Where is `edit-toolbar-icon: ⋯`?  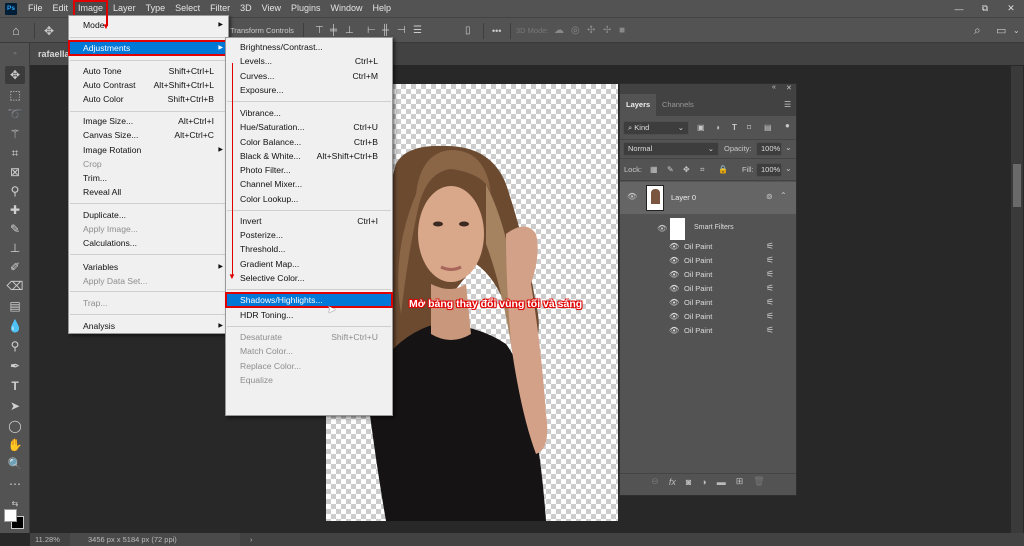 edit-toolbar-icon: ⋯ is located at coordinates (15, 484).